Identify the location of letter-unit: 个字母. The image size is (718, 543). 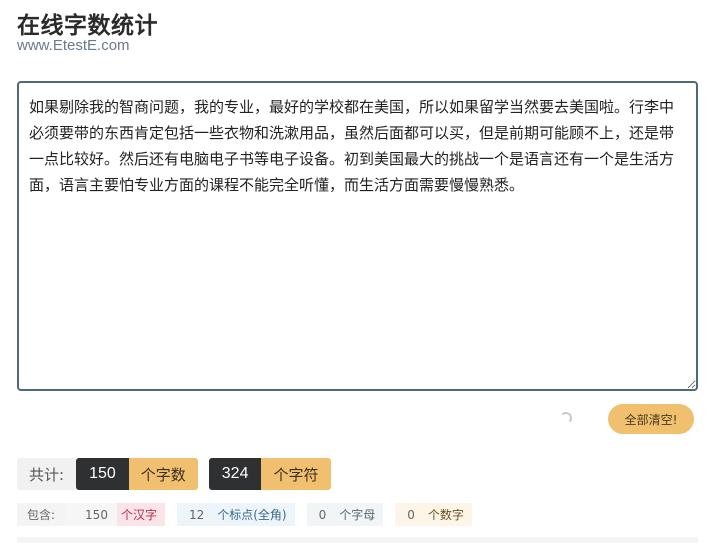
(357, 515).